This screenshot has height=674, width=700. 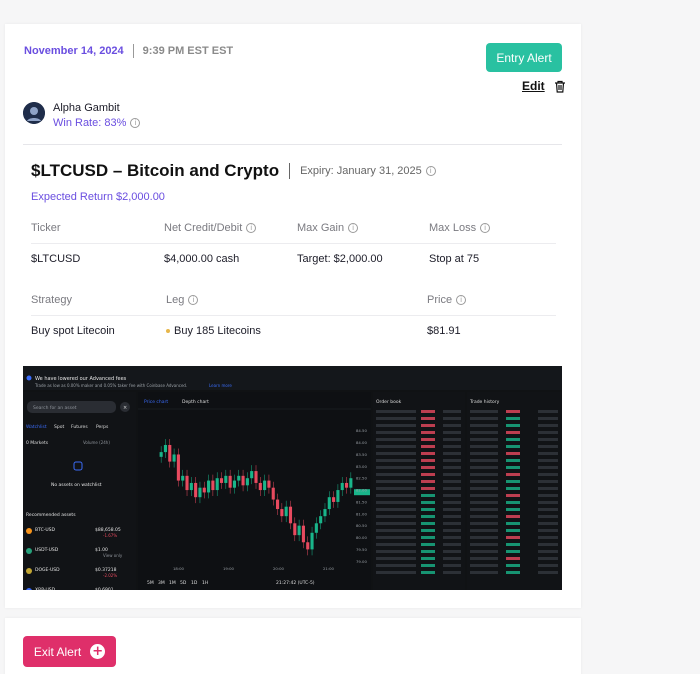 I want to click on header-label: Max Loss, so click(x=453, y=228).